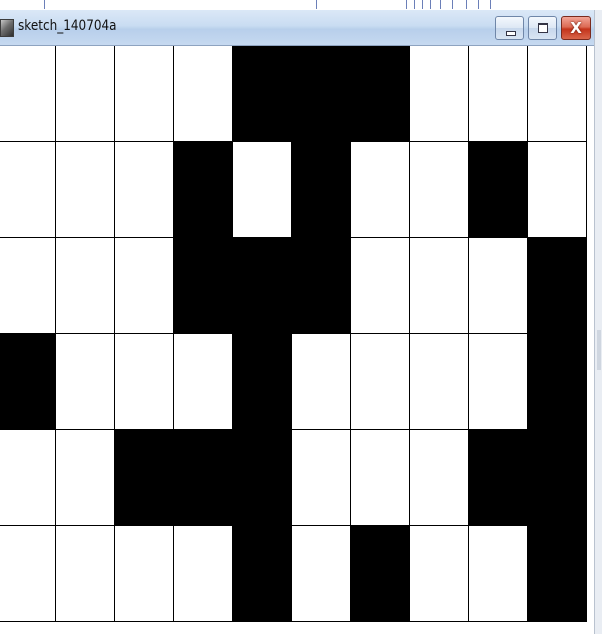 Image resolution: width=602 pixels, height=634 pixels. I want to click on close-button: X, so click(576, 28).